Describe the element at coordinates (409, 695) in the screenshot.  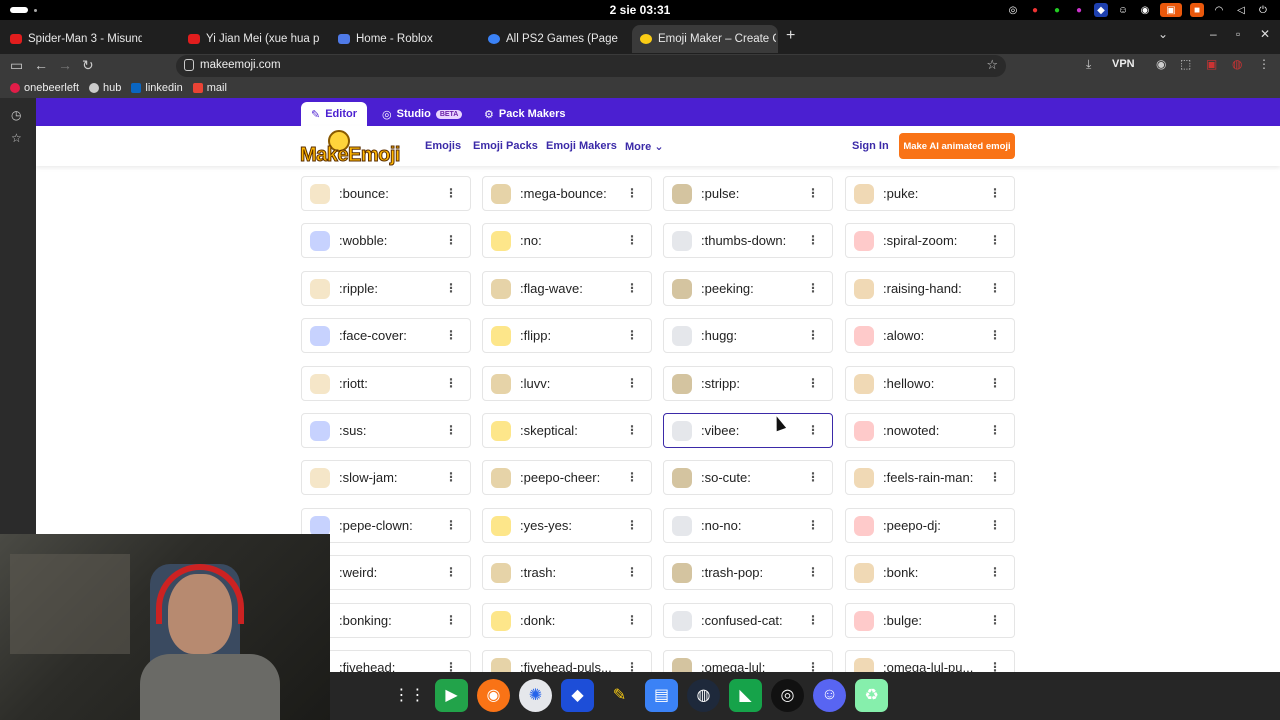
I see `app-grid-icon: ⋮⋮` at that location.